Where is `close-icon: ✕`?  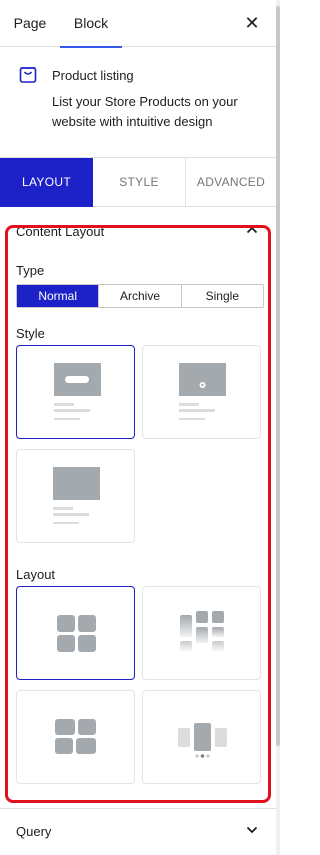
close-icon: ✕ is located at coordinates (252, 23).